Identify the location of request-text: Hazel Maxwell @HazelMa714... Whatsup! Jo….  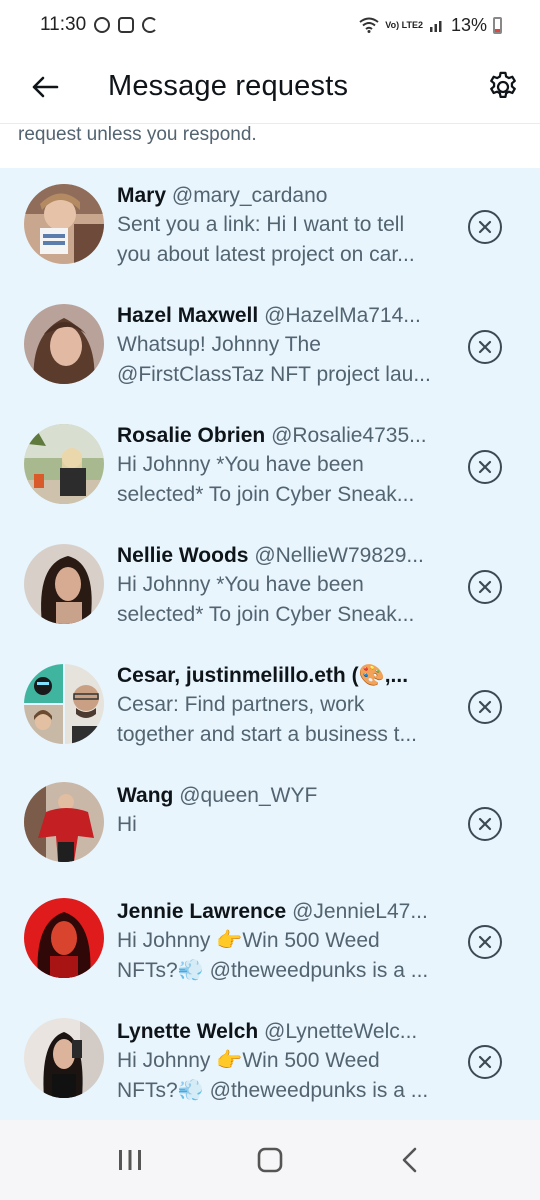
(282, 346).